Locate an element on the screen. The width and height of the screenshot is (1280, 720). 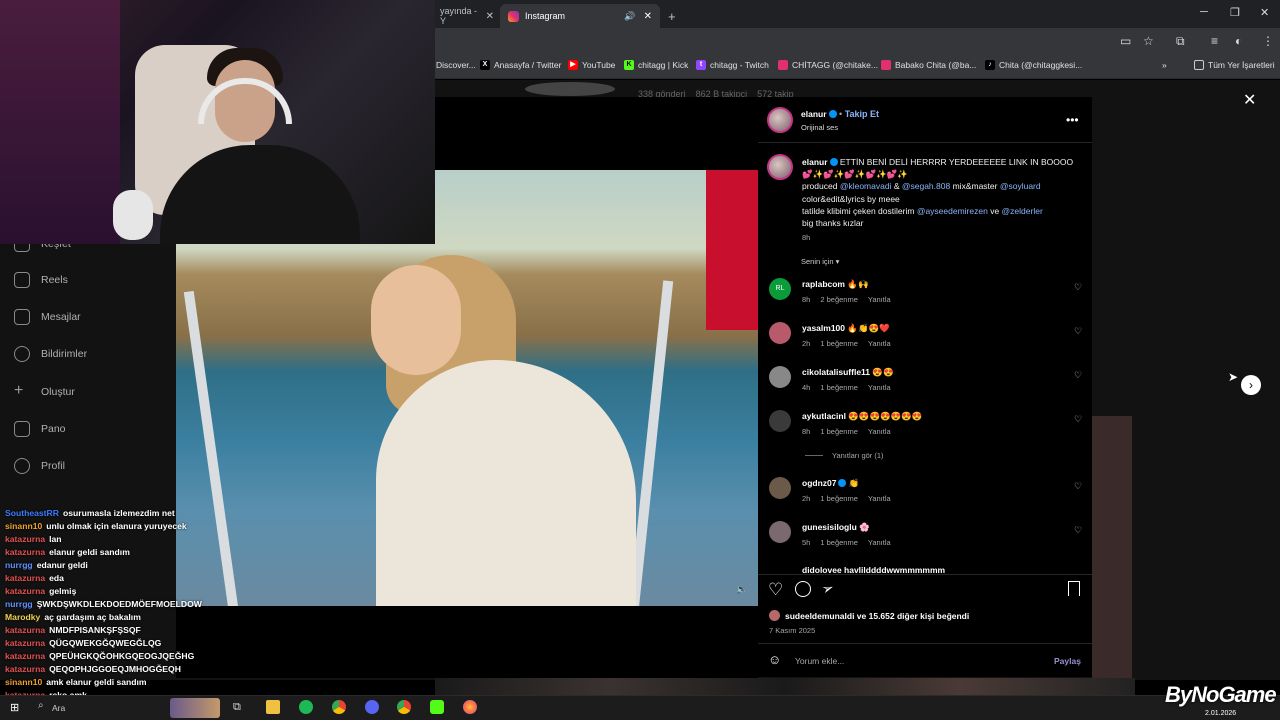
mention-link: @kleomavadi is located at coordinates (866, 186).